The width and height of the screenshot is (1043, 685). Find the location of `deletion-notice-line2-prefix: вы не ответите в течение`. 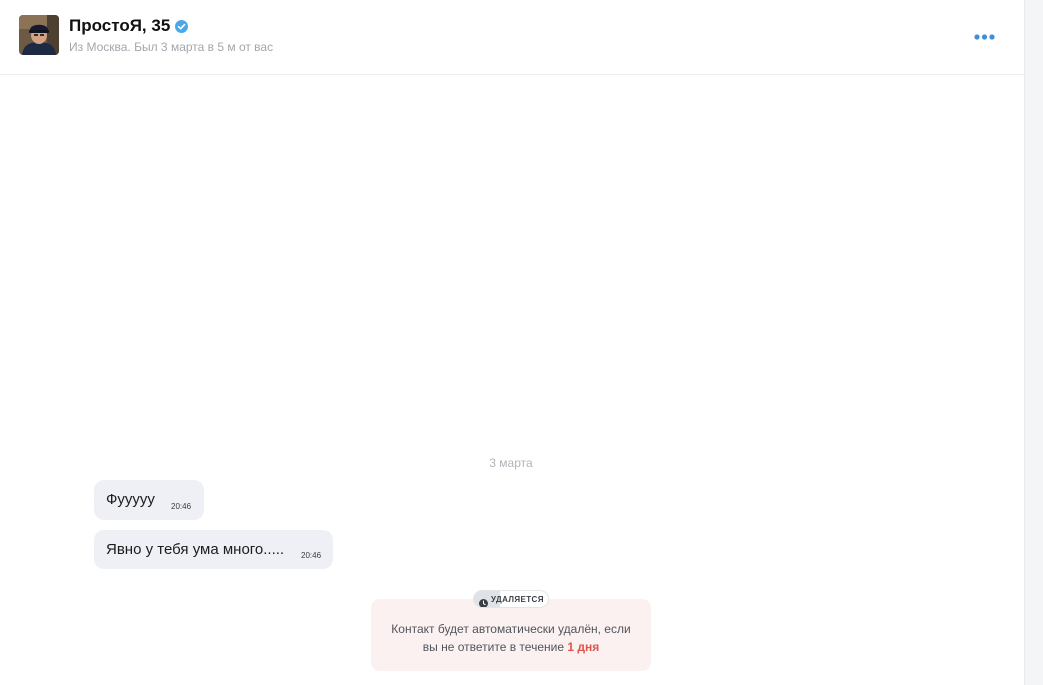

deletion-notice-line2-prefix: вы не ответите в течение is located at coordinates (493, 647).